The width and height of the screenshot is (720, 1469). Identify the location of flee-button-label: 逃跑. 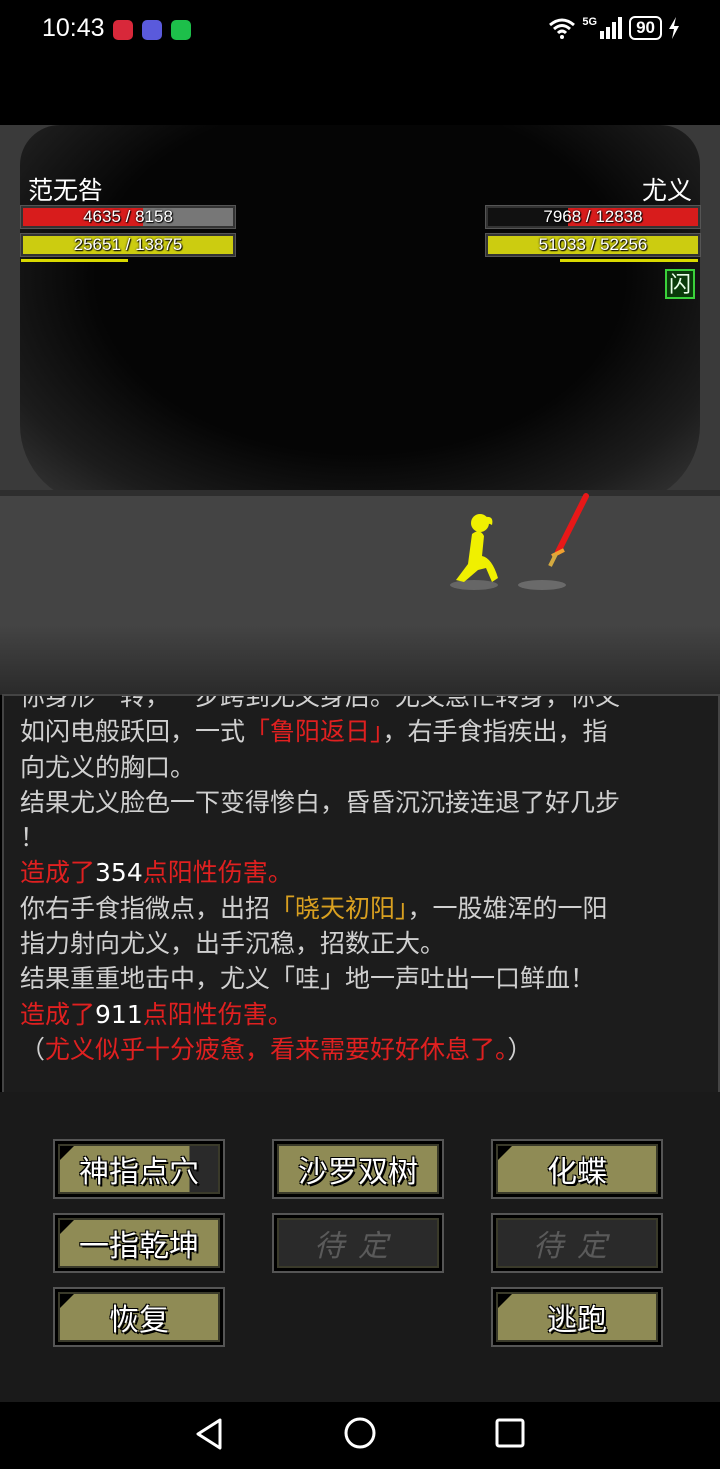
(577, 1320).